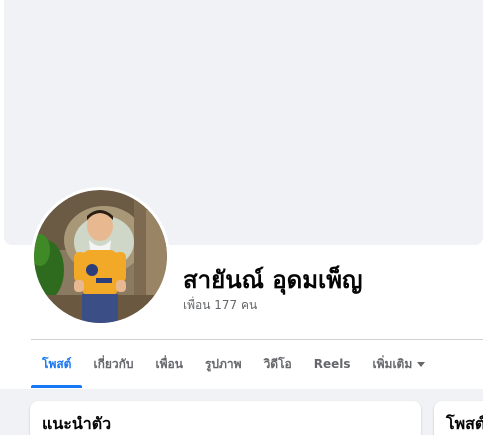  Describe the element at coordinates (273, 280) in the screenshot. I see `profile-name: สายันณ์ อุดมเพ็ญ` at that location.